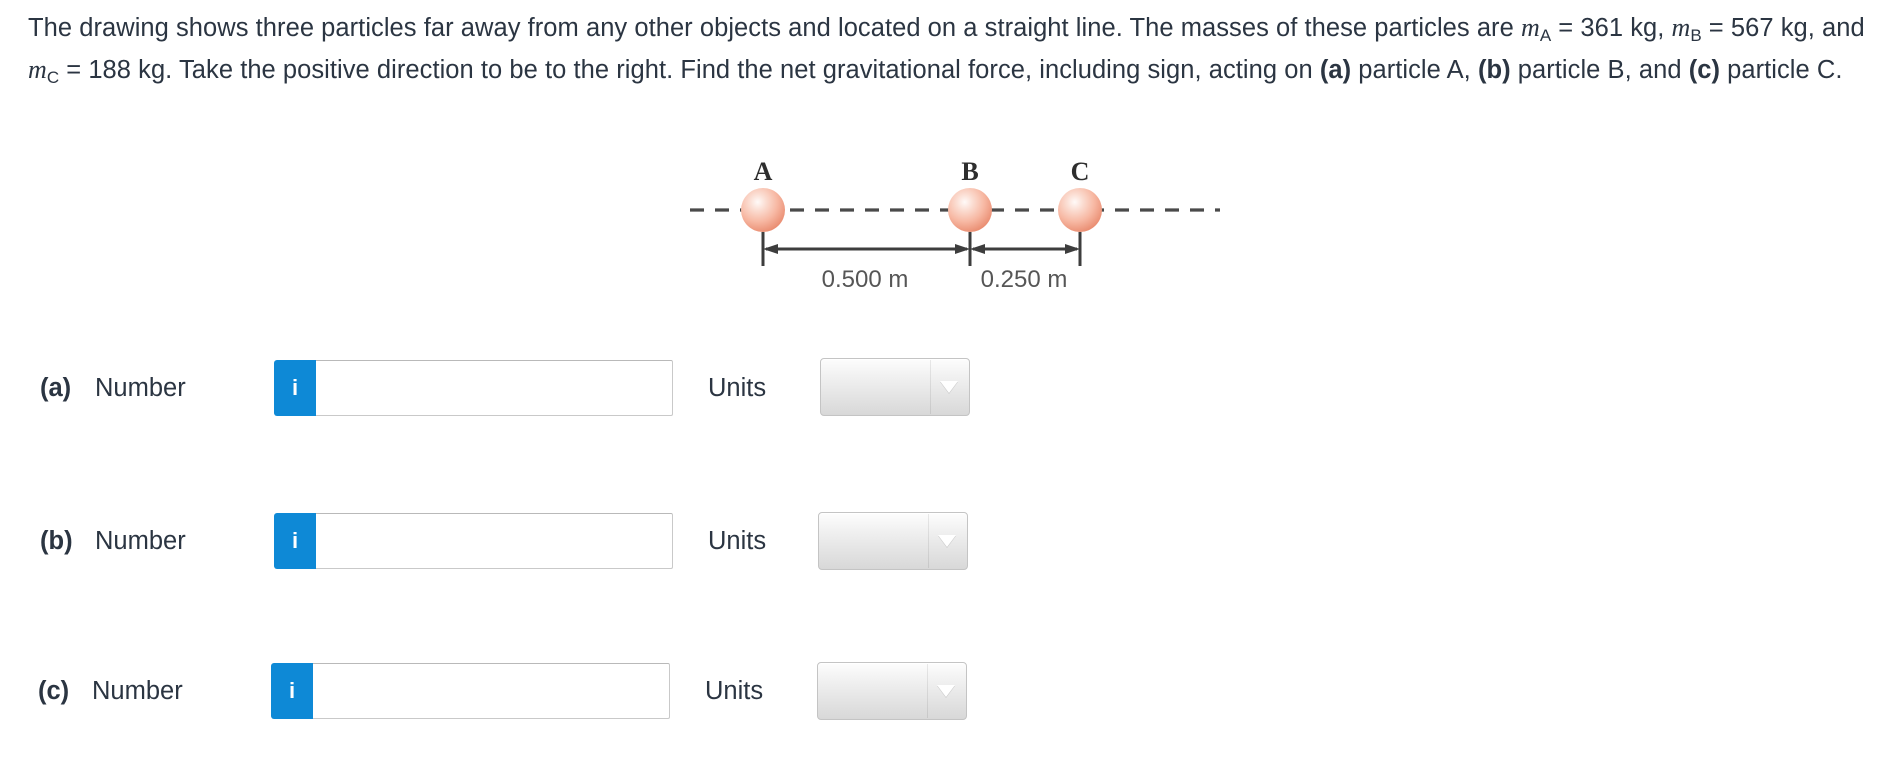  What do you see at coordinates (494, 541) in the screenshot?
I see `number-input-b` at bounding box center [494, 541].